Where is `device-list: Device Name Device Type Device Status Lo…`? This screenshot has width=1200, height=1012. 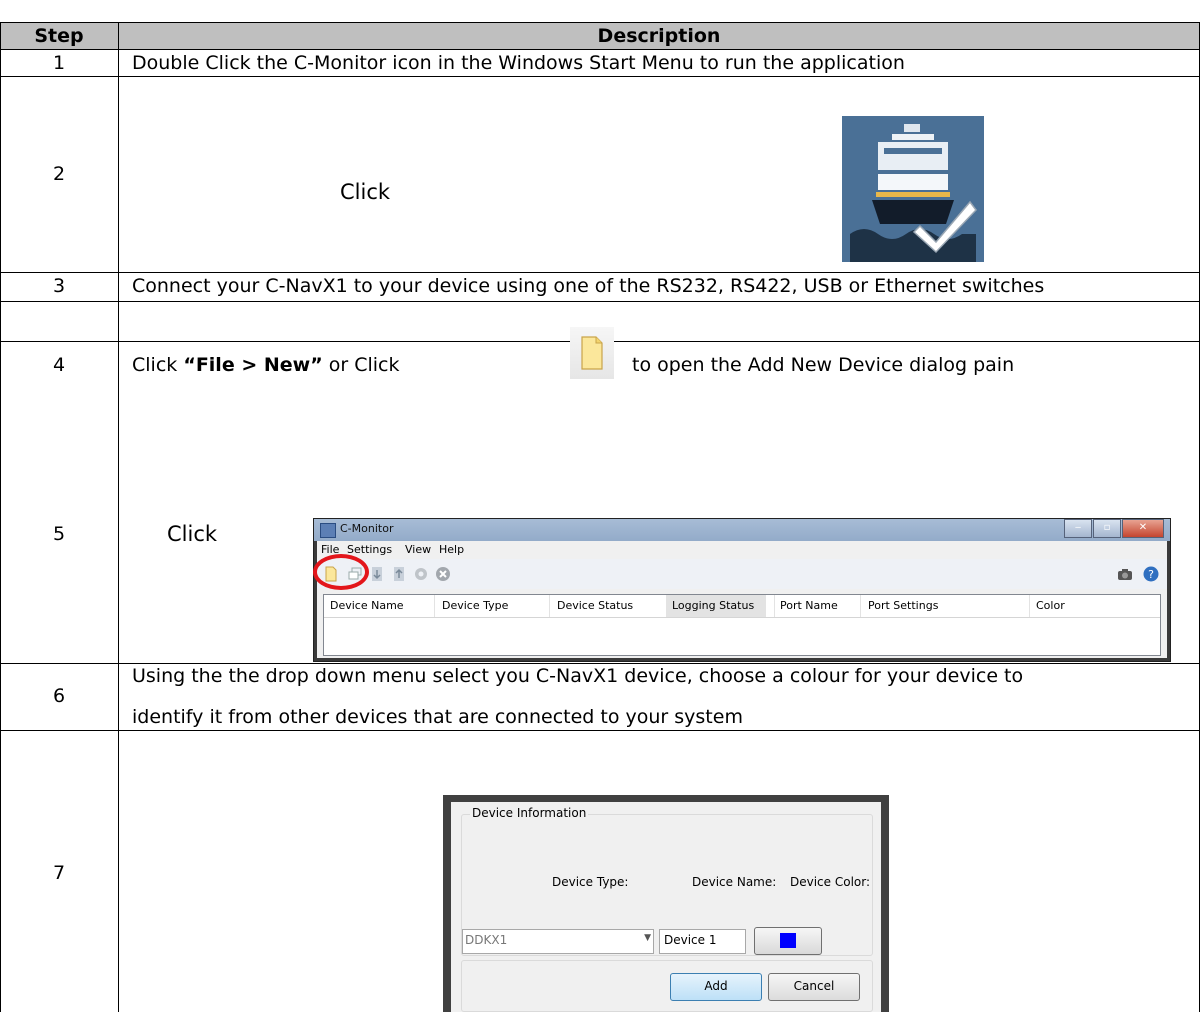
device-list: Device Name Device Type Device Status Lo… is located at coordinates (742, 625).